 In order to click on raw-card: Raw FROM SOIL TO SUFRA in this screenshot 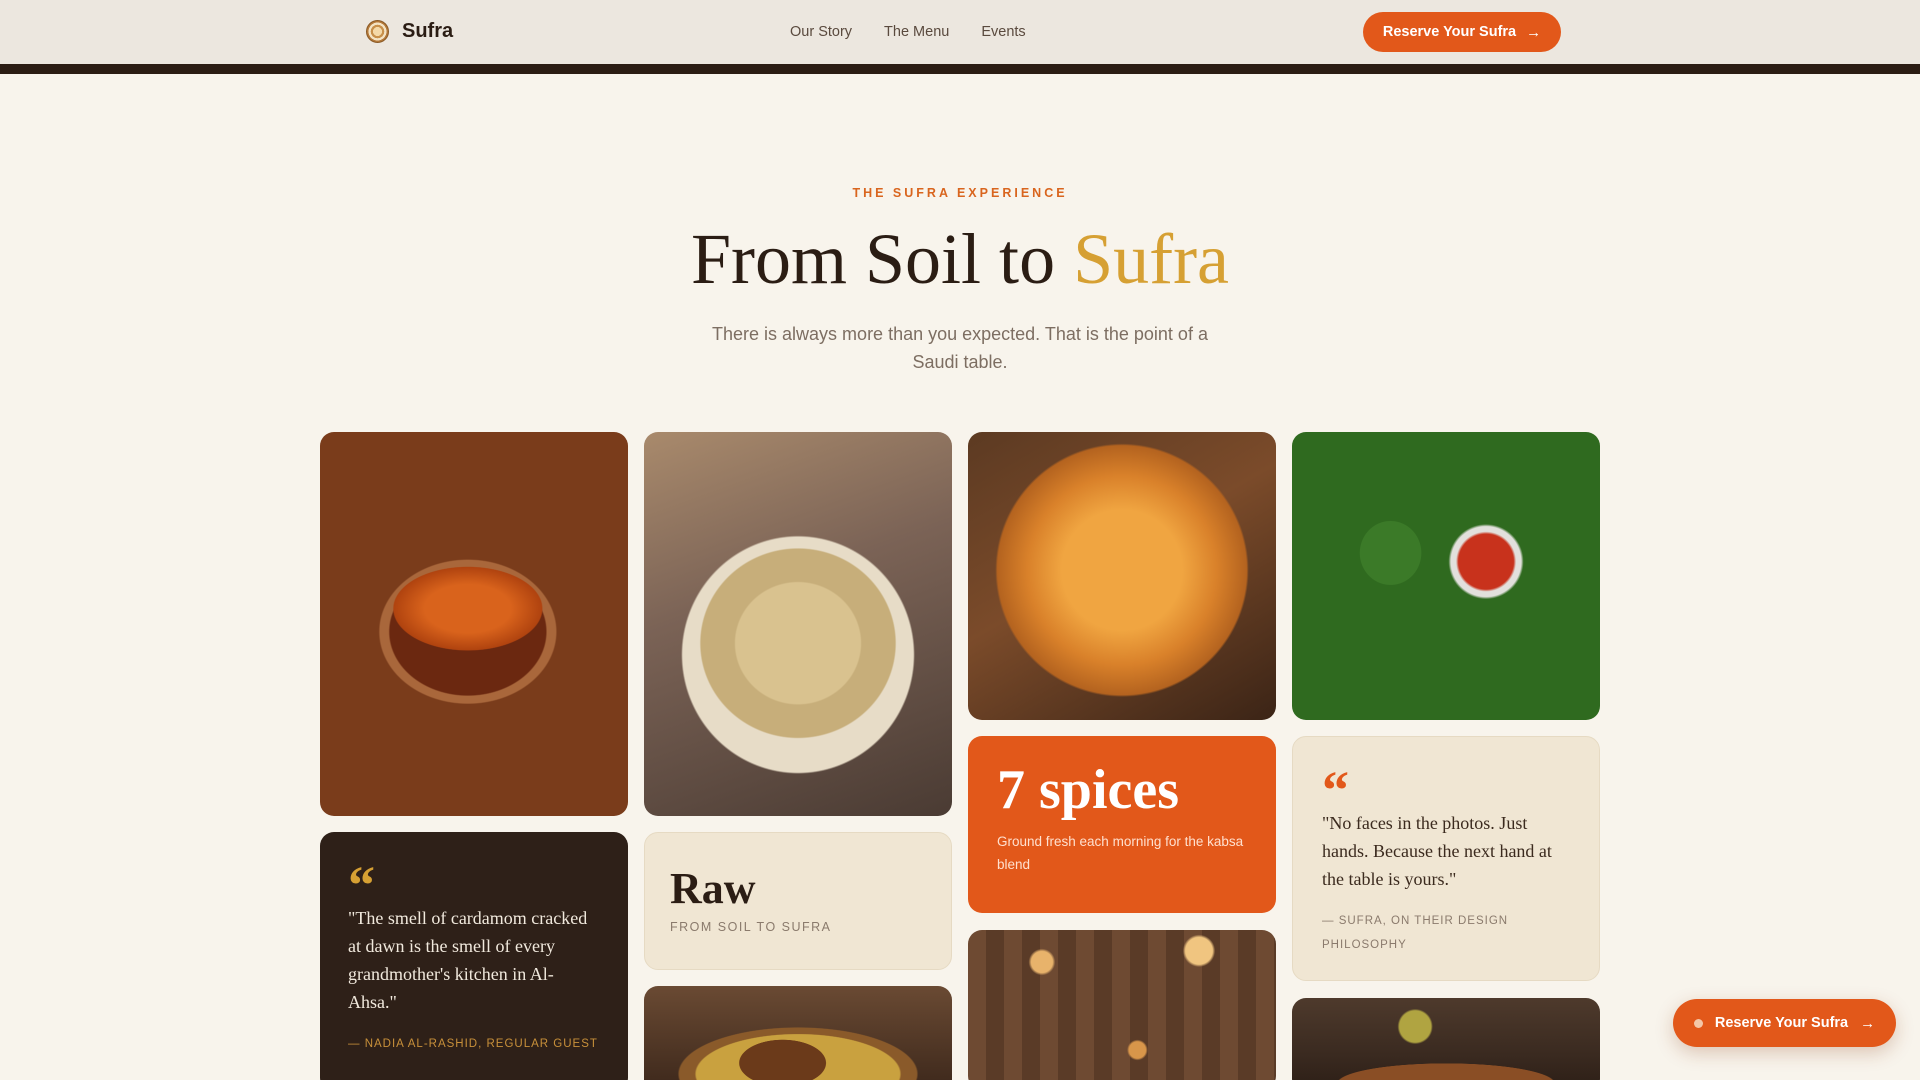, I will do `click(798, 901)`.